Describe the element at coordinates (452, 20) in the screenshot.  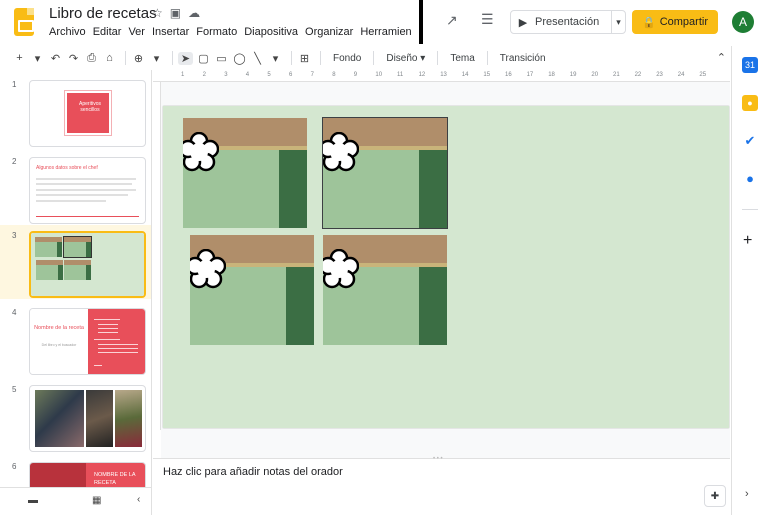
I see `activity-trend-icon: ↗` at that location.